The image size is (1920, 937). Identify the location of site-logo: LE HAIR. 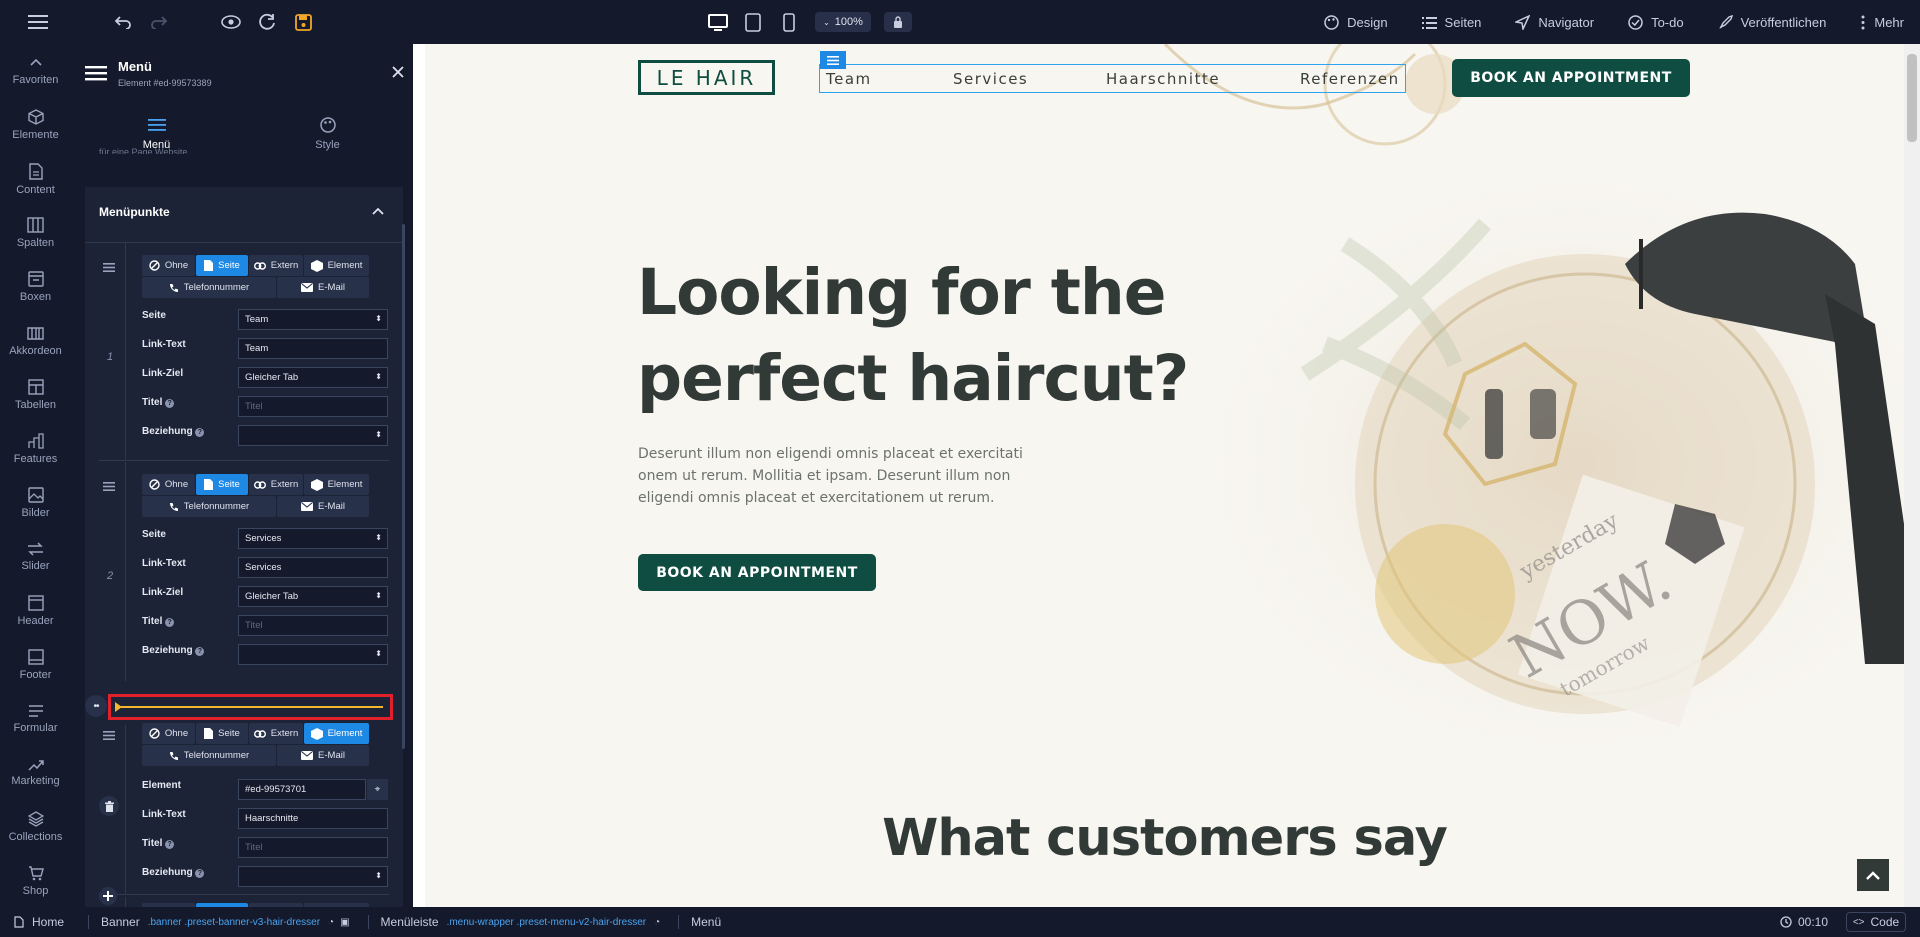
(706, 77).